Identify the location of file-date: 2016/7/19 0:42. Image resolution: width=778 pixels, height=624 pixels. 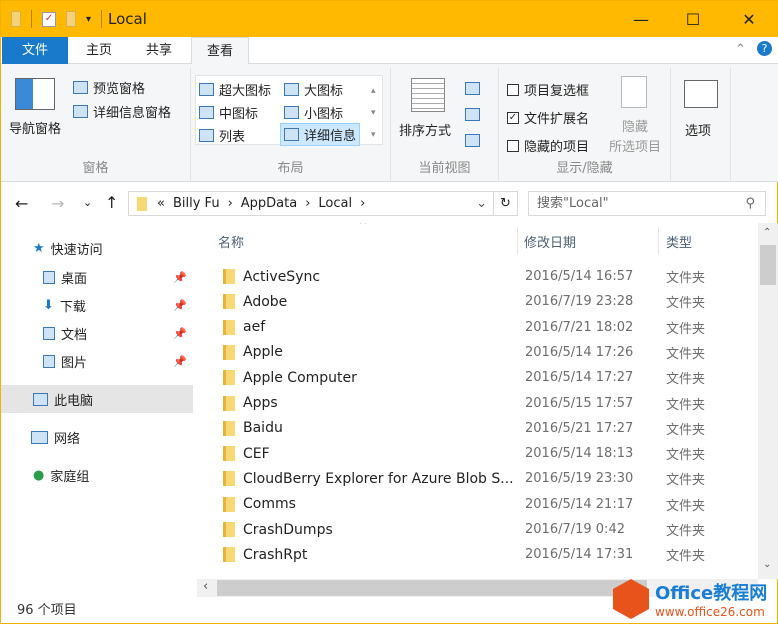
(575, 529).